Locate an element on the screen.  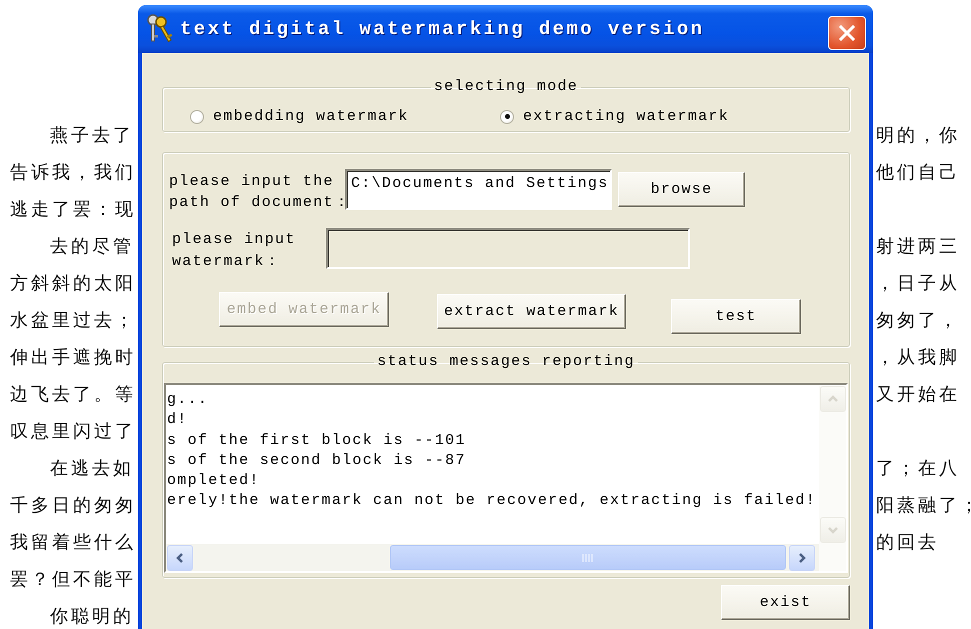
chevron-down-icon is located at coordinates (833, 530).